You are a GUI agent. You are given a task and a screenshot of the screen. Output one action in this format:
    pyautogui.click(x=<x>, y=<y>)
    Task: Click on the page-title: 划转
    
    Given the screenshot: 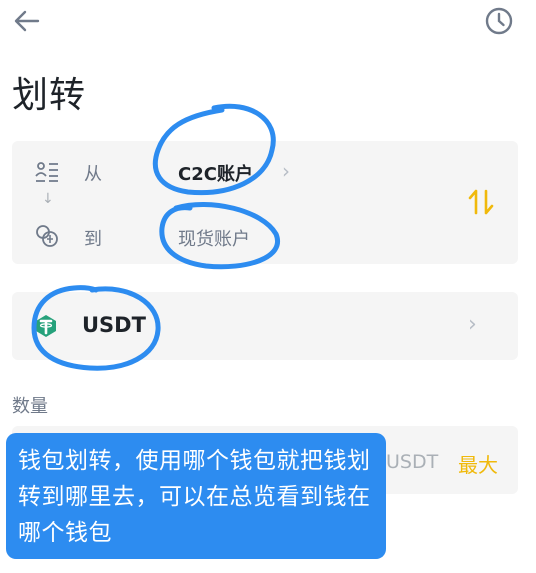 What is the action you would take?
    pyautogui.click(x=49, y=95)
    